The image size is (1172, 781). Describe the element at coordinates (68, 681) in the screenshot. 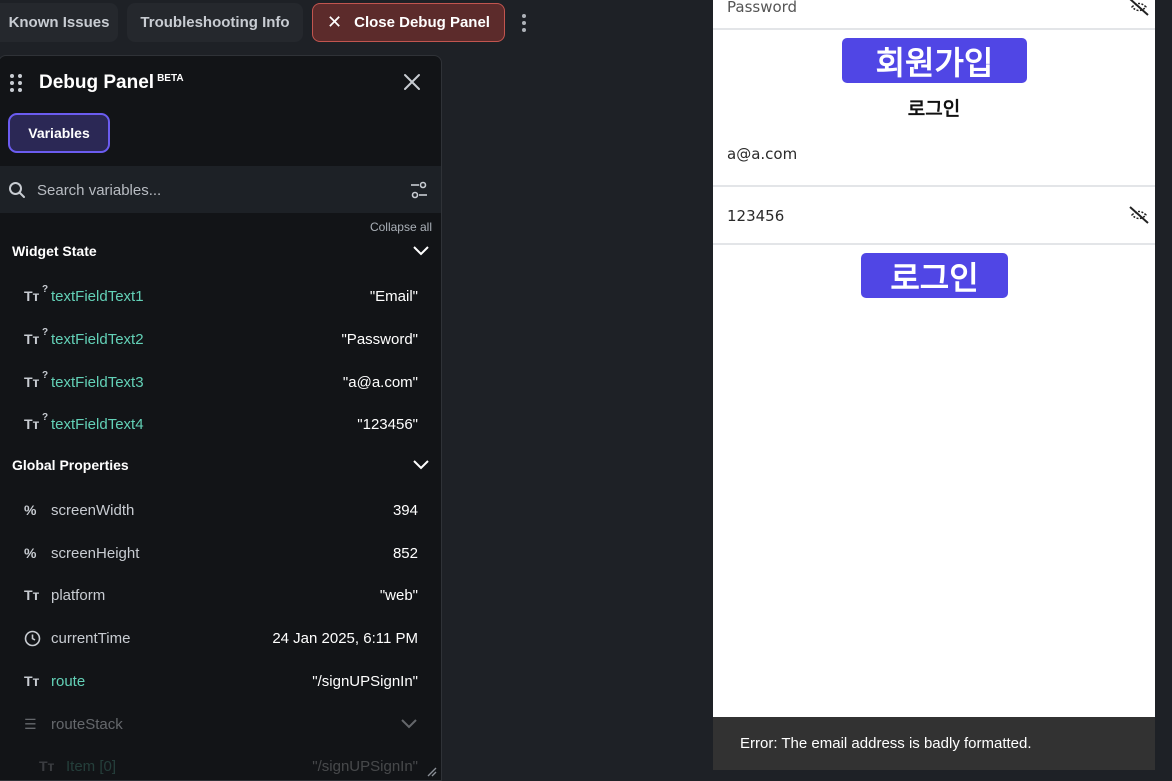

I see `variable-name: route` at that location.